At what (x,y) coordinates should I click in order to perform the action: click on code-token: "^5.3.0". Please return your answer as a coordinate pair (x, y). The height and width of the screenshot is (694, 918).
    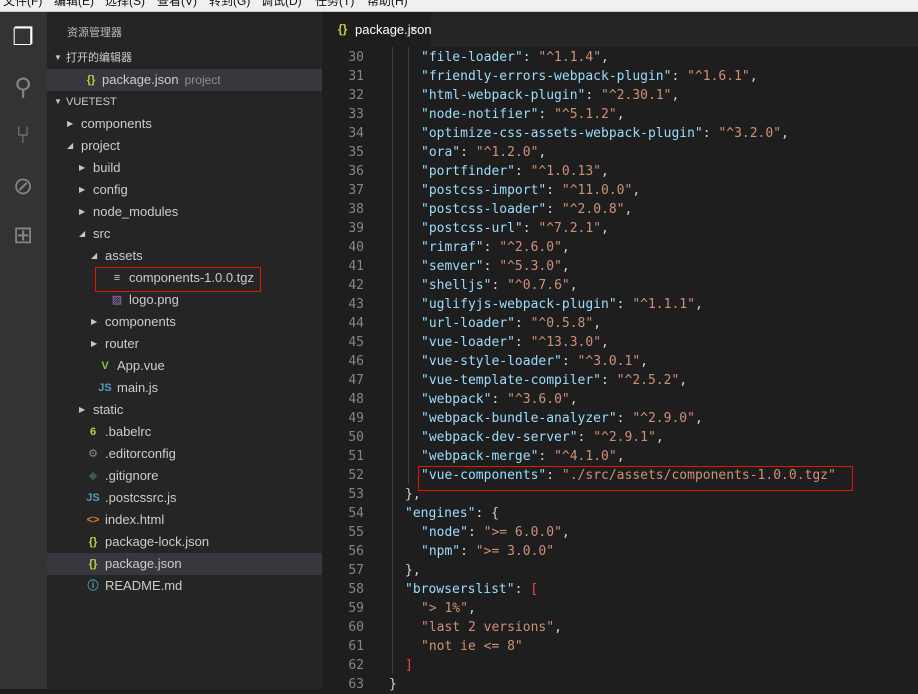
    Looking at the image, I should click on (530, 266).